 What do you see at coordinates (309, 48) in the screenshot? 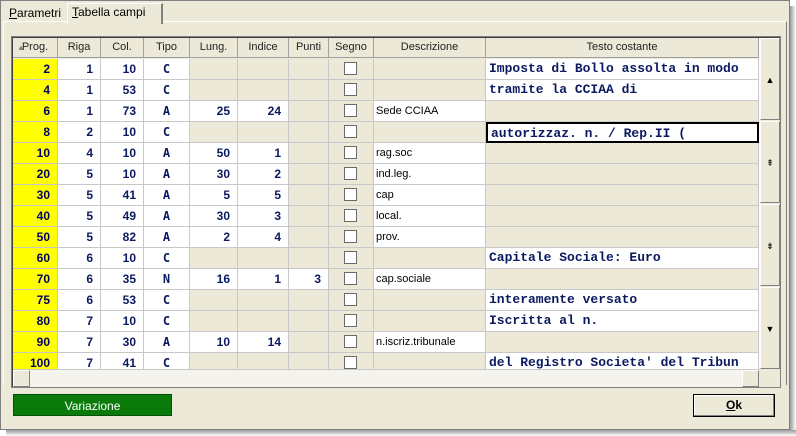
I see `column-header-punti: Punti` at bounding box center [309, 48].